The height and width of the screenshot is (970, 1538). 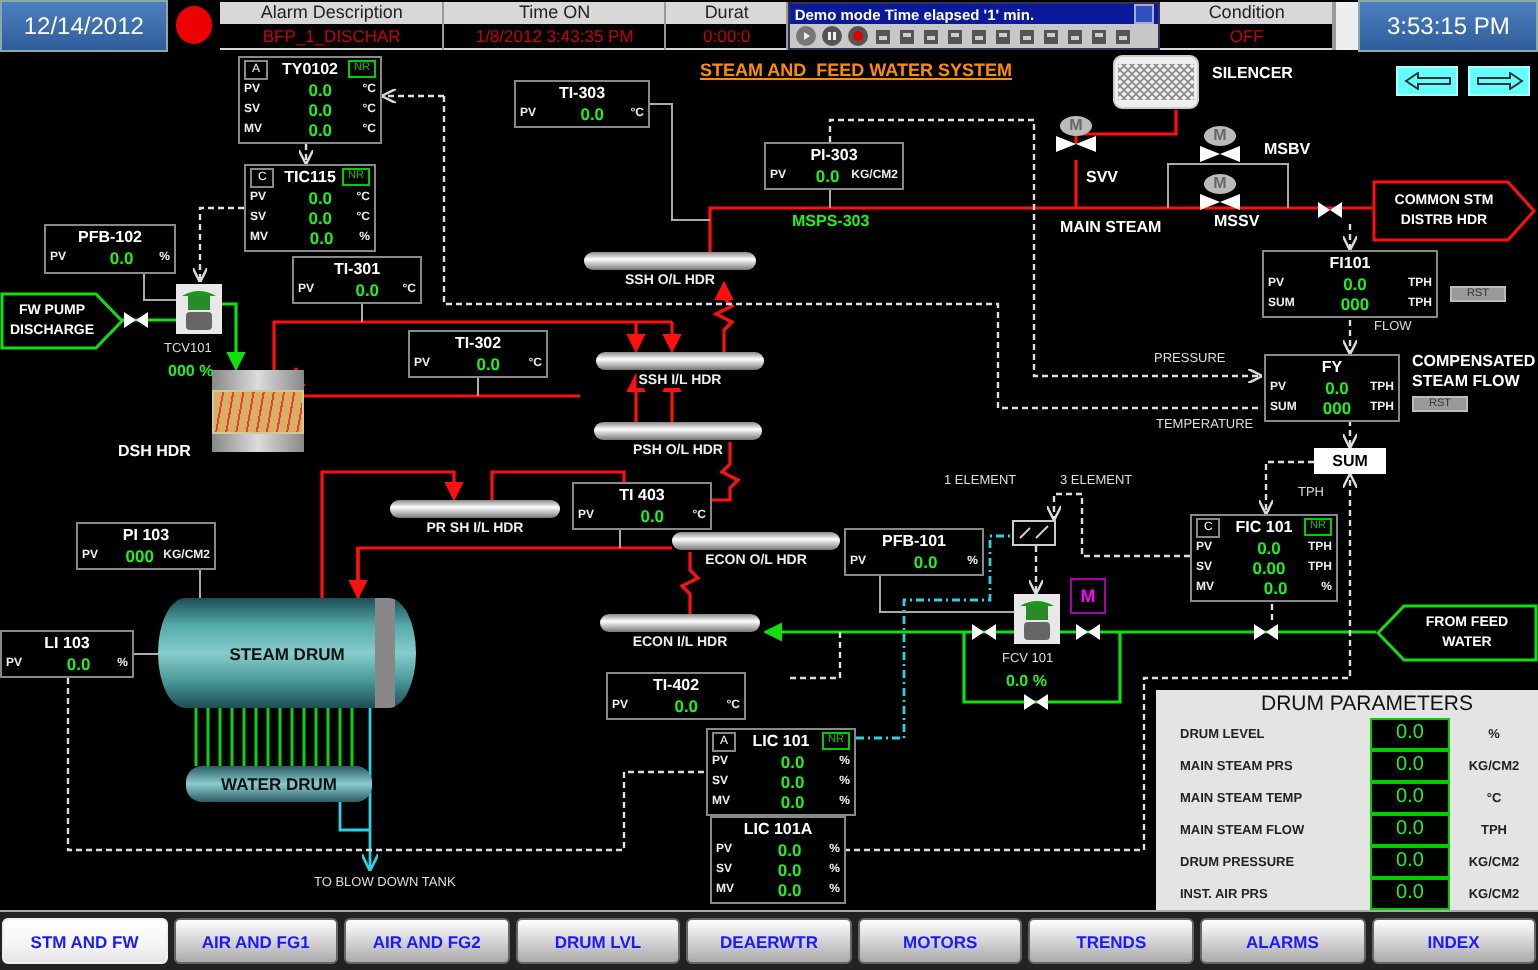 I want to click on next-screen-button, so click(x=1499, y=81).